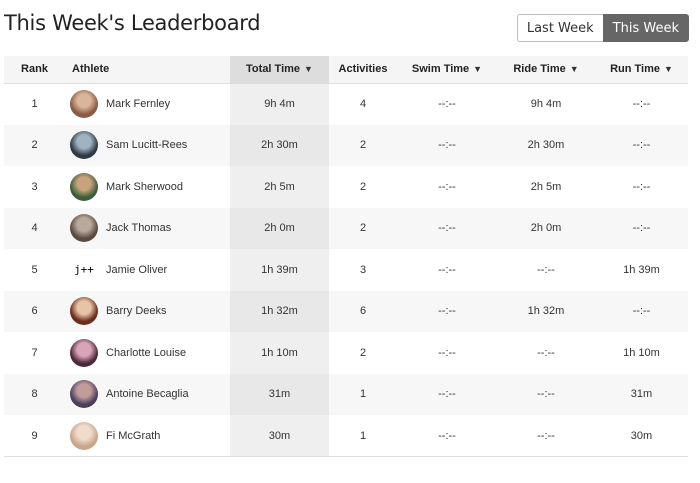  I want to click on run-time-cell: 1h 39m, so click(641, 269).